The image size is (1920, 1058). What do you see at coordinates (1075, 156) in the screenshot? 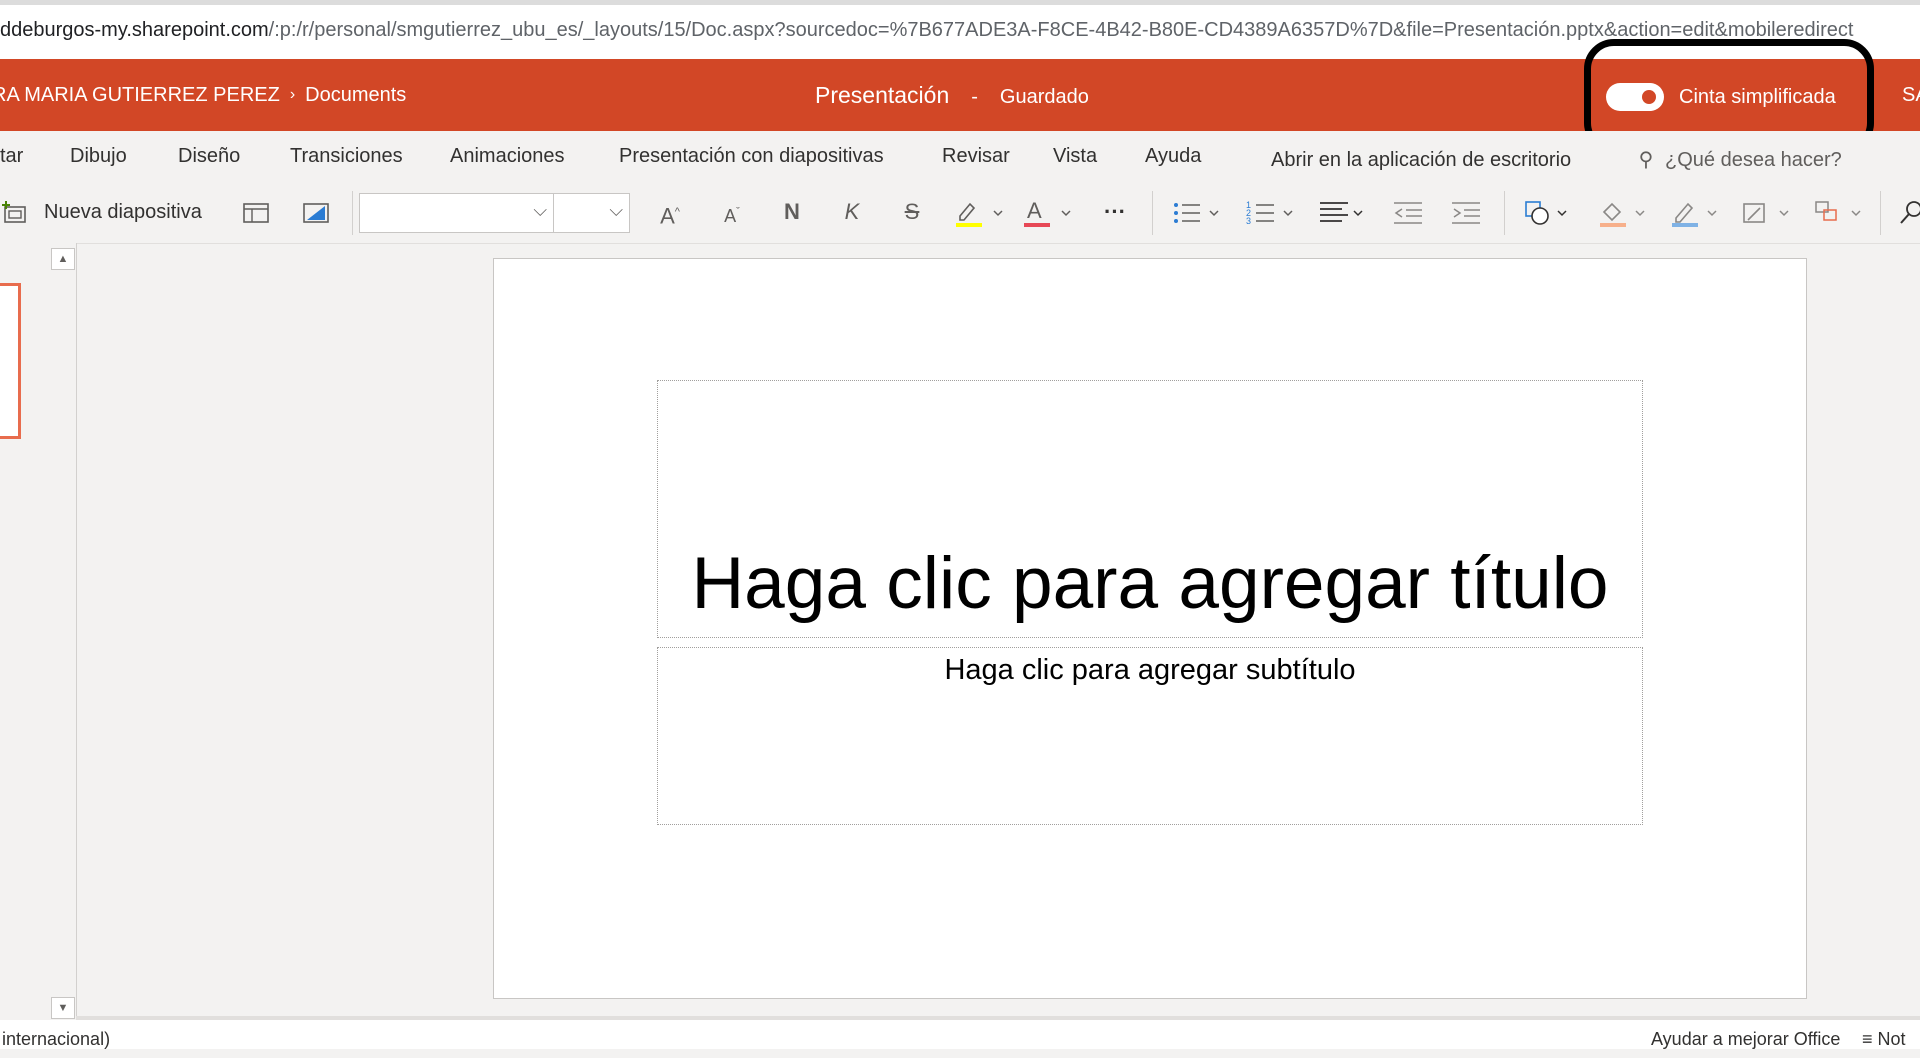
I see `tab-vista: Vista` at bounding box center [1075, 156].